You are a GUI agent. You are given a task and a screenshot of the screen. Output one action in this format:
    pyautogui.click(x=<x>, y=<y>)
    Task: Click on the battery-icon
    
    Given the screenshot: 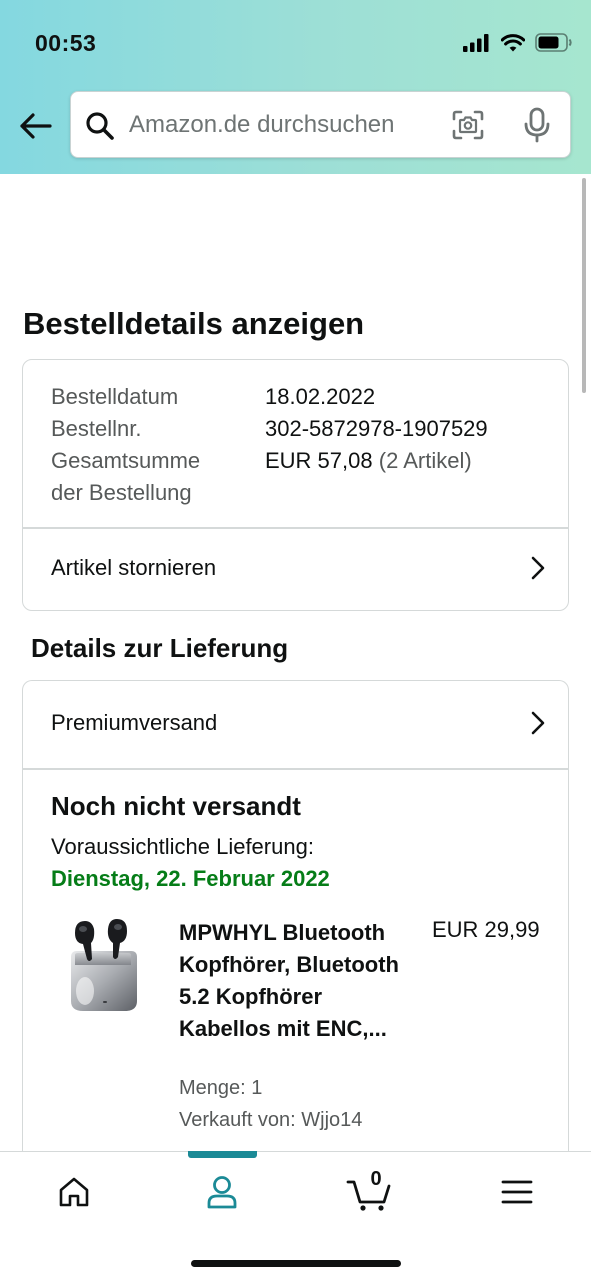 What is the action you would take?
    pyautogui.click(x=553, y=42)
    